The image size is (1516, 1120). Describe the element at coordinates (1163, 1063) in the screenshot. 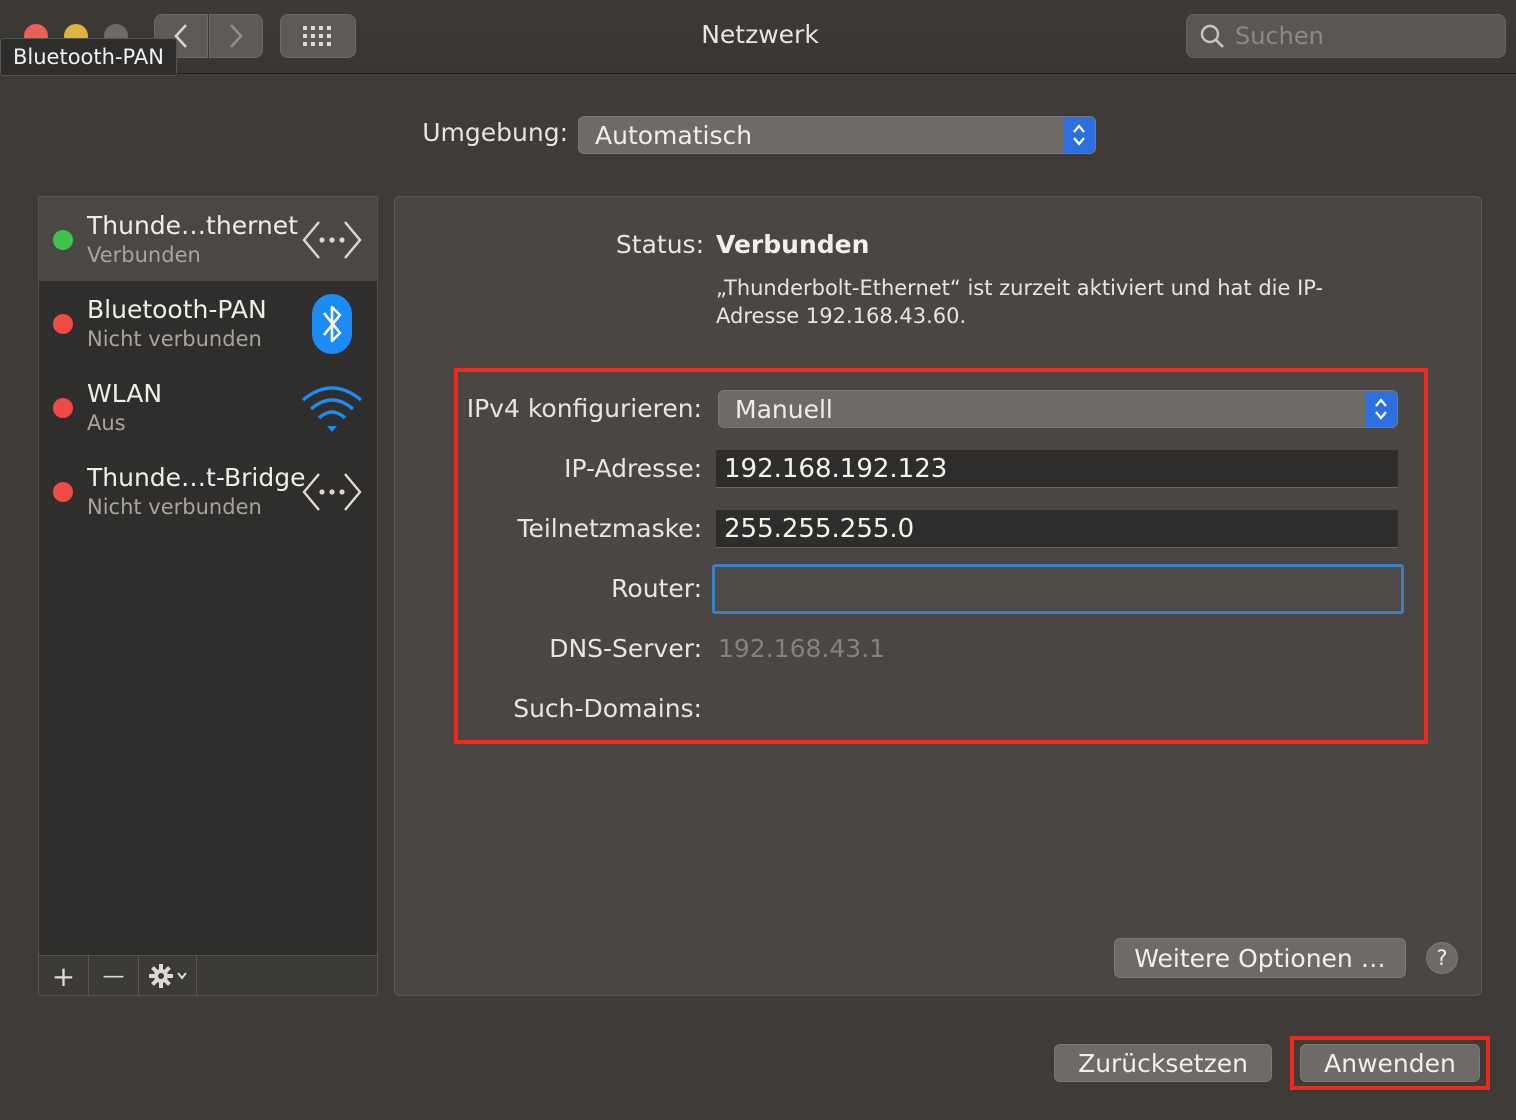

I see `reset-button: Zurücksetzen` at that location.